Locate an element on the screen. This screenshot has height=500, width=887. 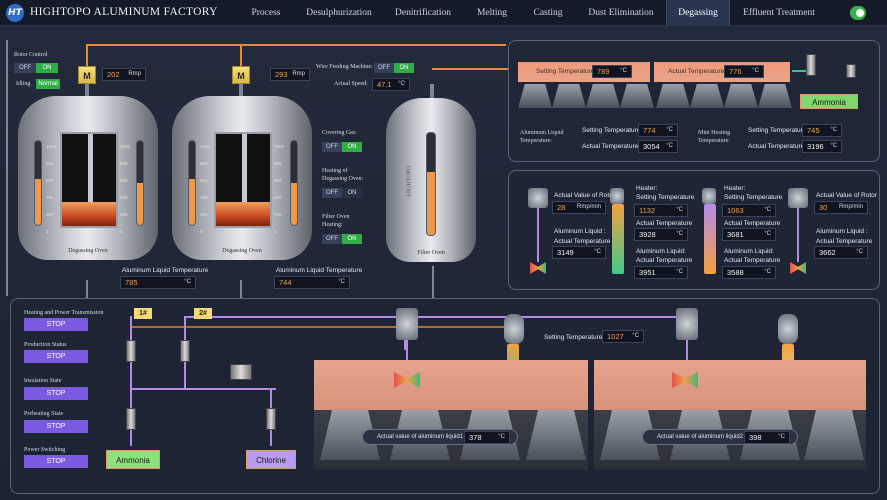
al2-value: 3951 °C is located at coordinates (661, 272).